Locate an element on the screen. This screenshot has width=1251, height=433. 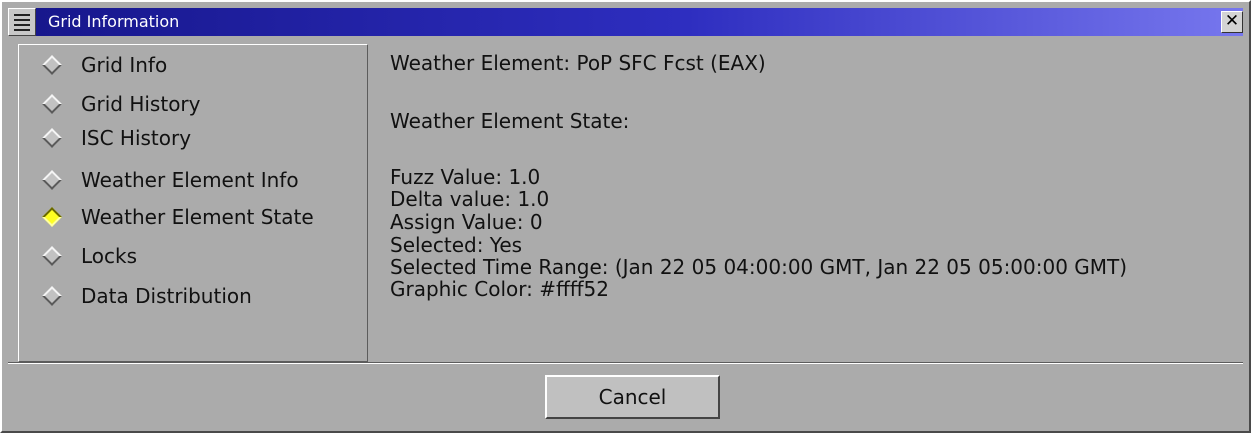
radio-grid-info: Grid Info is located at coordinates (104, 65).